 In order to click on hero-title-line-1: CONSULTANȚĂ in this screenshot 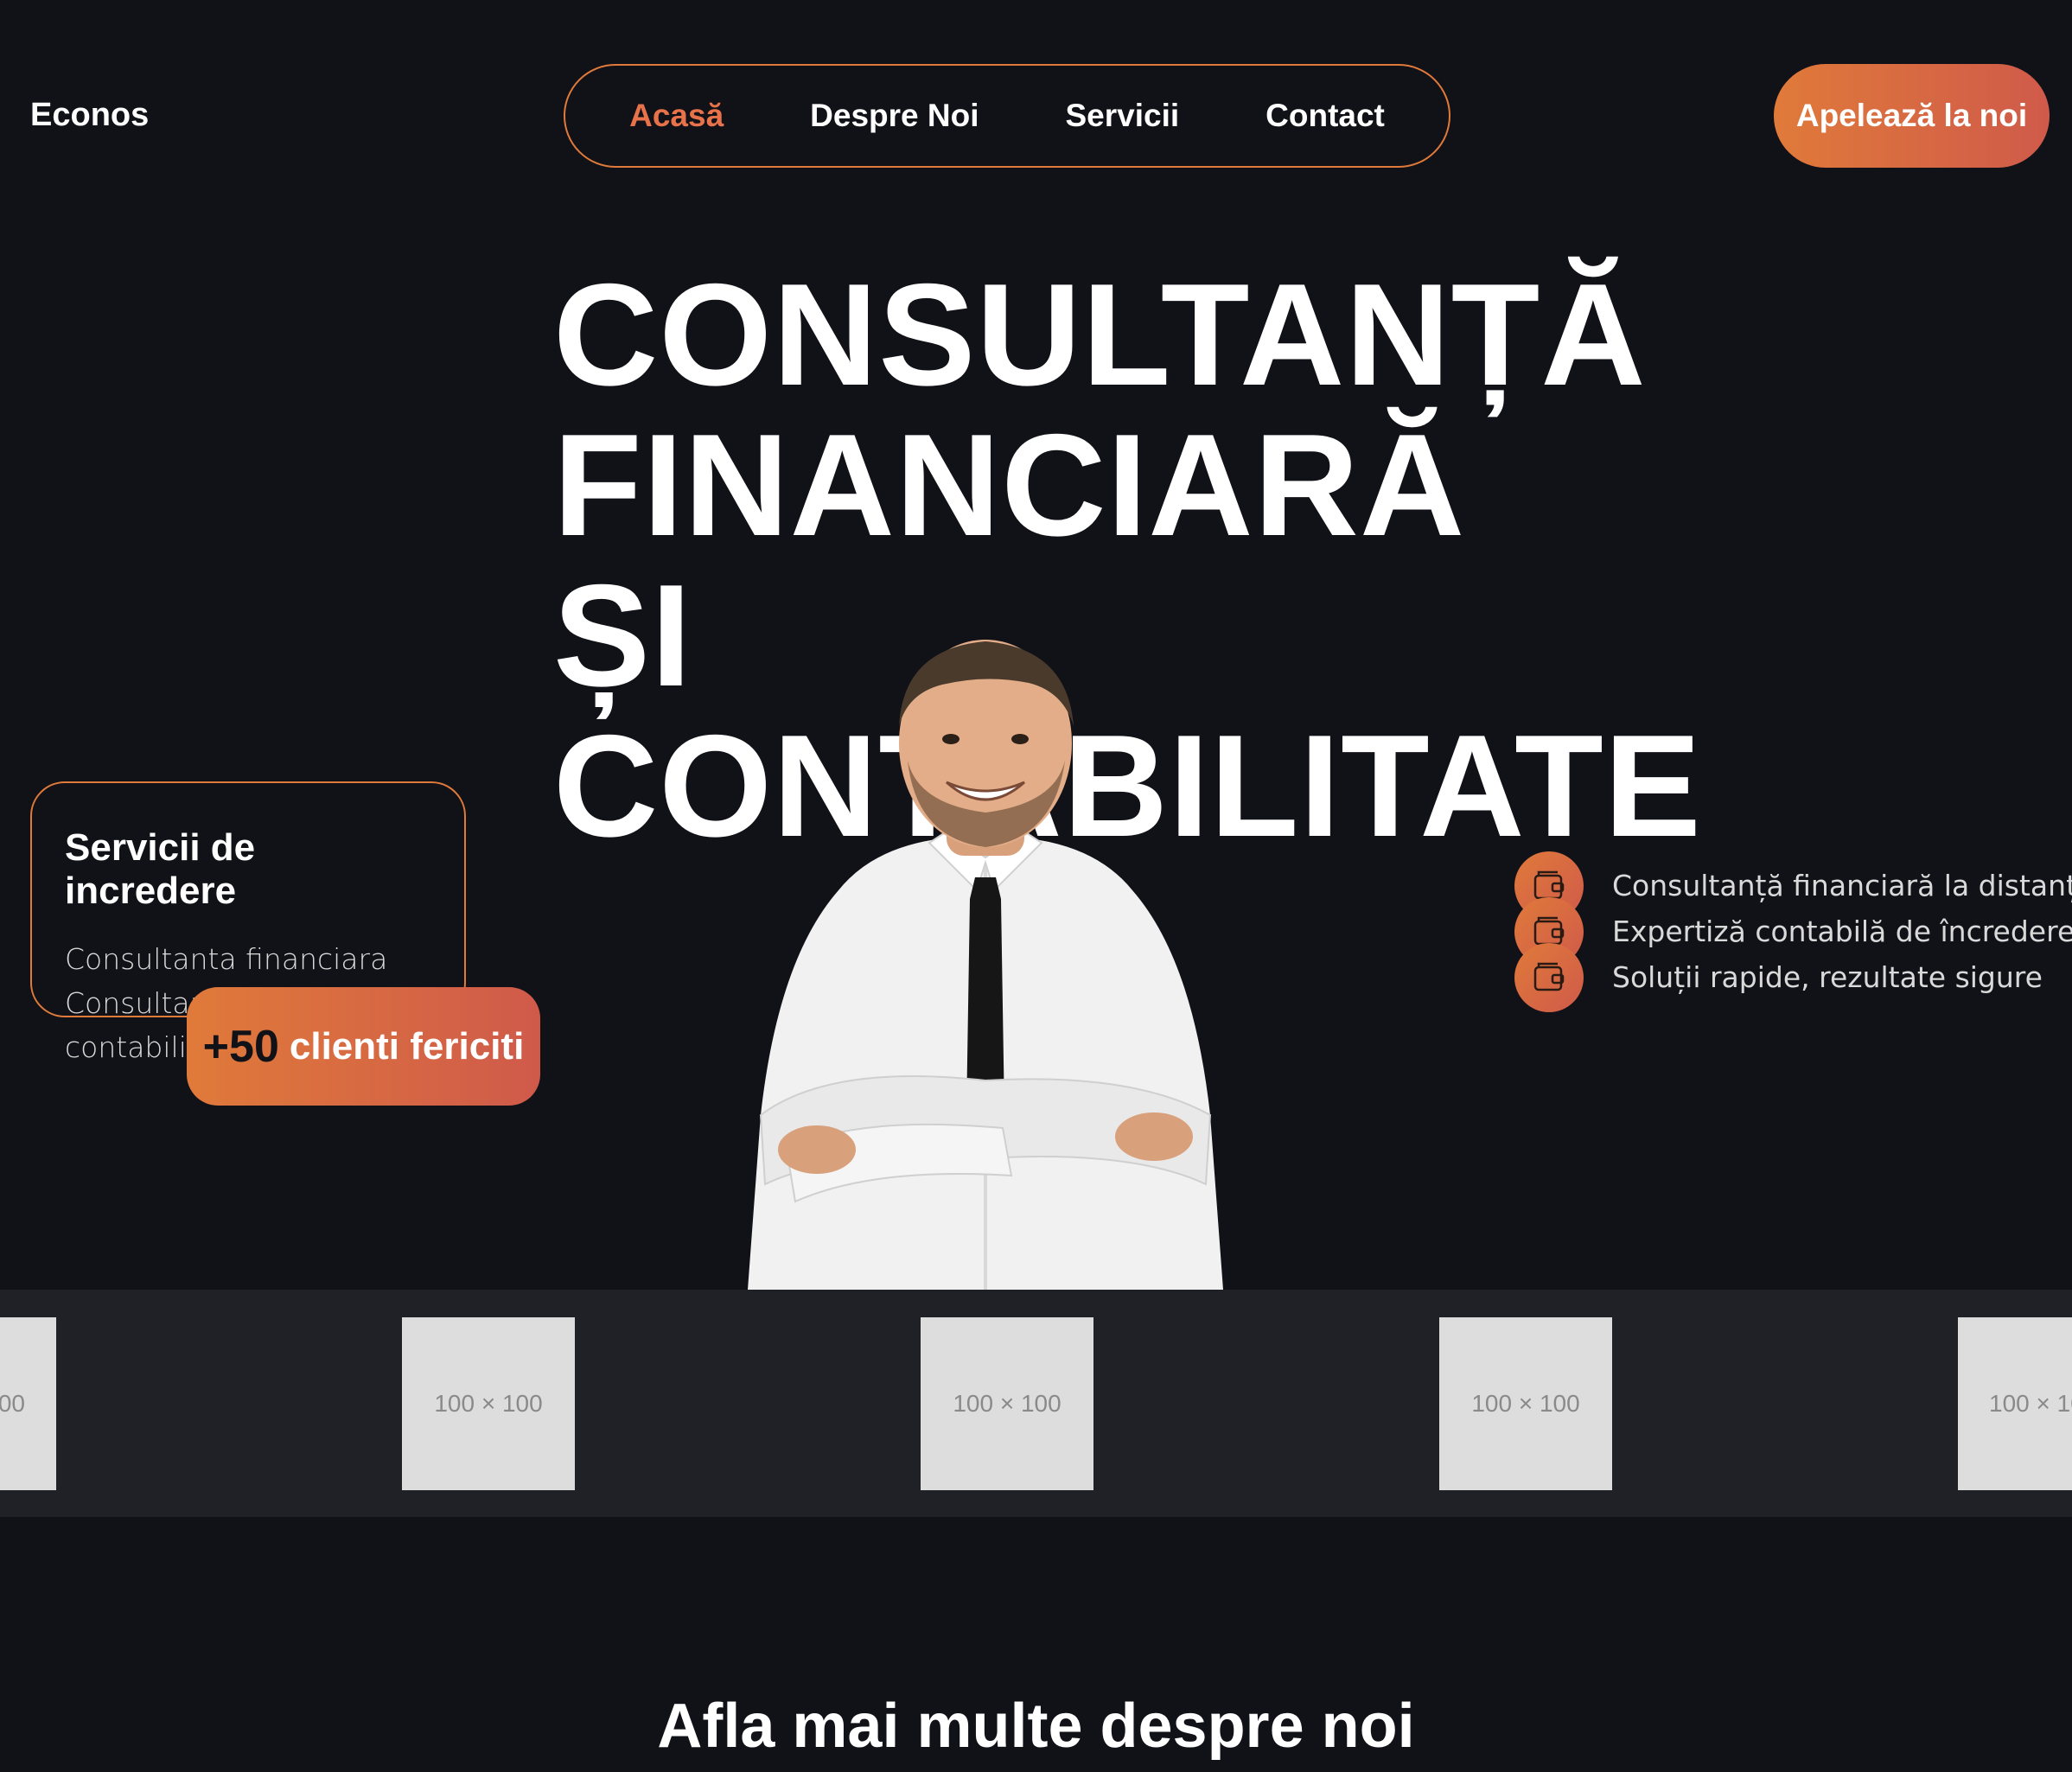, I will do `click(1100, 334)`.